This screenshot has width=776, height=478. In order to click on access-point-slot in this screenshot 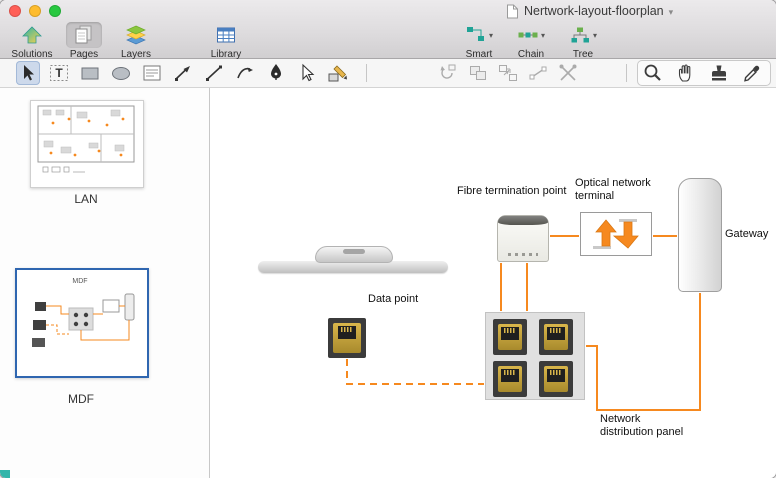, I will do `click(354, 251)`.